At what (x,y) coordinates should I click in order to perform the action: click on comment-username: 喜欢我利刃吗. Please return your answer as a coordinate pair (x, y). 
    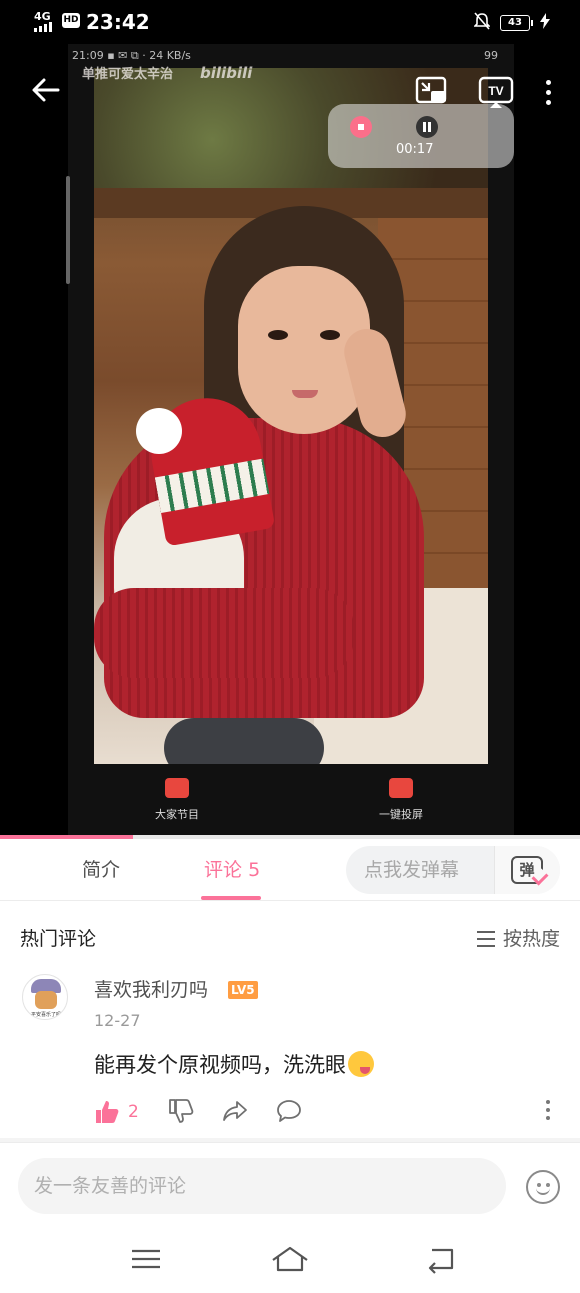
    Looking at the image, I should click on (151, 990).